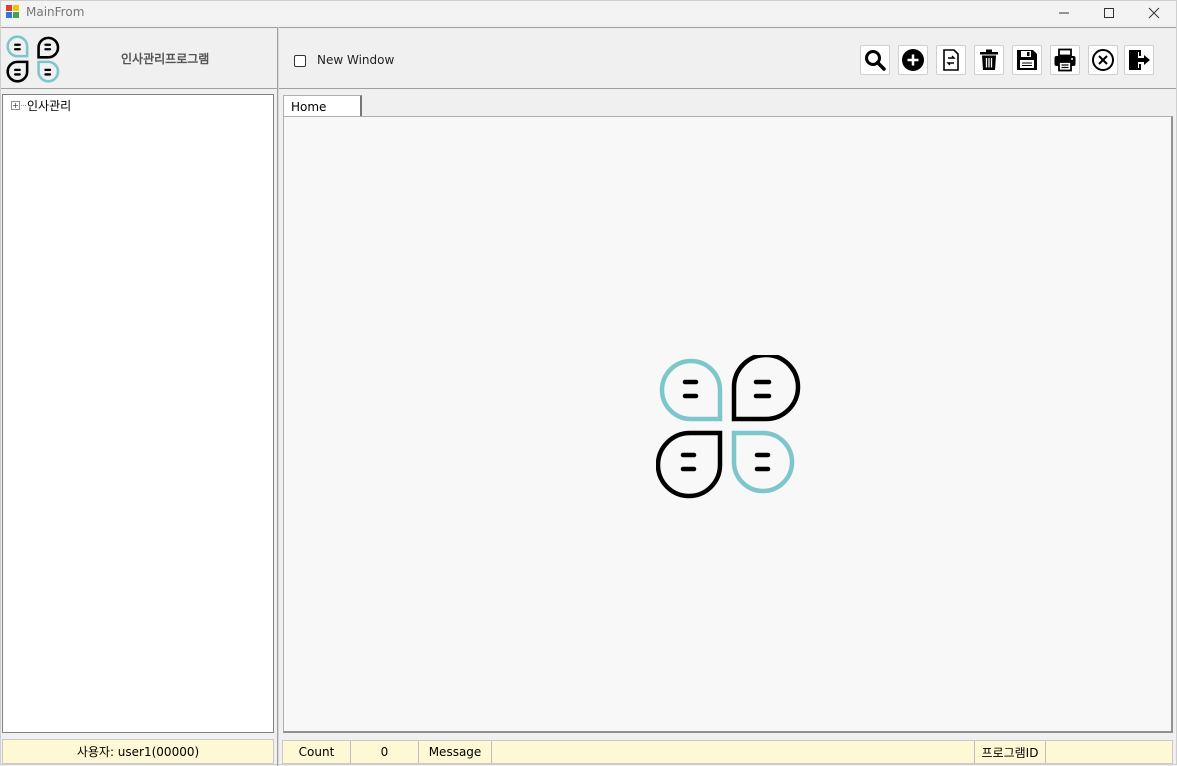  I want to click on close-form-button, so click(1103, 60).